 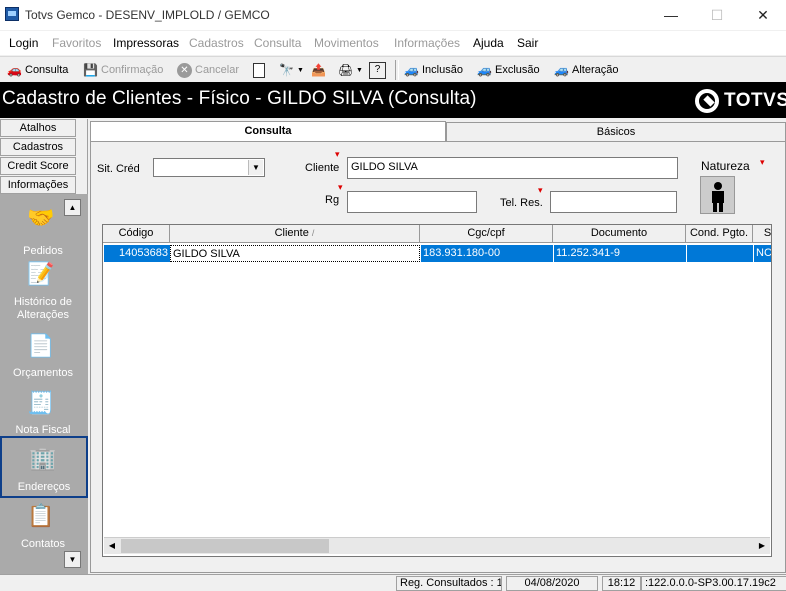 I want to click on tel-res-input, so click(x=613, y=202).